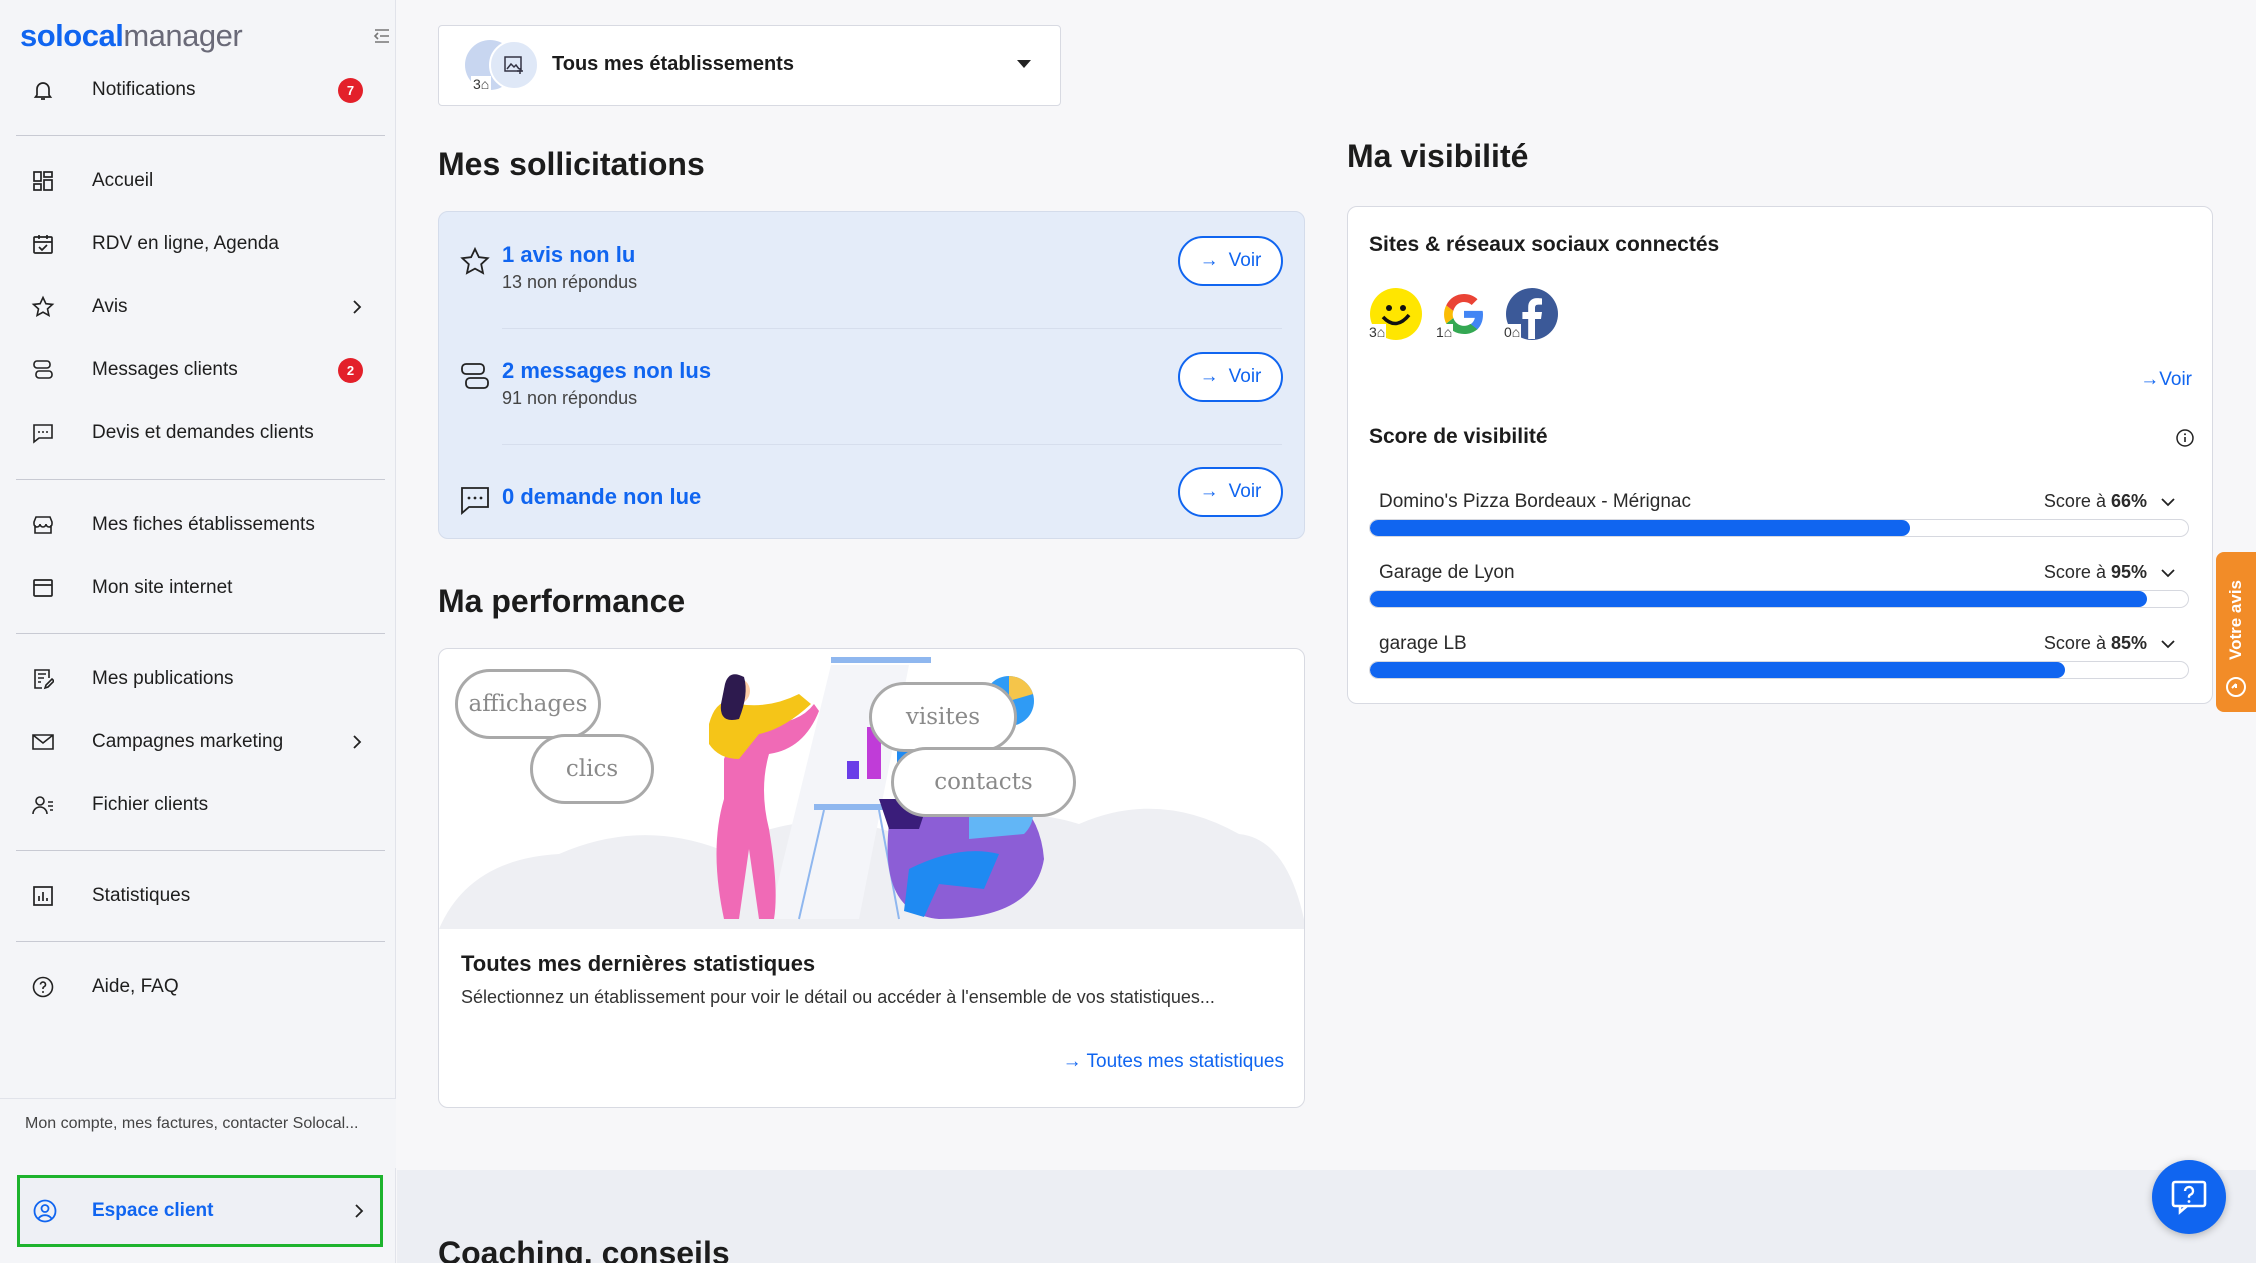 This screenshot has width=2256, height=1263. What do you see at coordinates (350, 90) in the screenshot?
I see `notifications-badge: 7` at bounding box center [350, 90].